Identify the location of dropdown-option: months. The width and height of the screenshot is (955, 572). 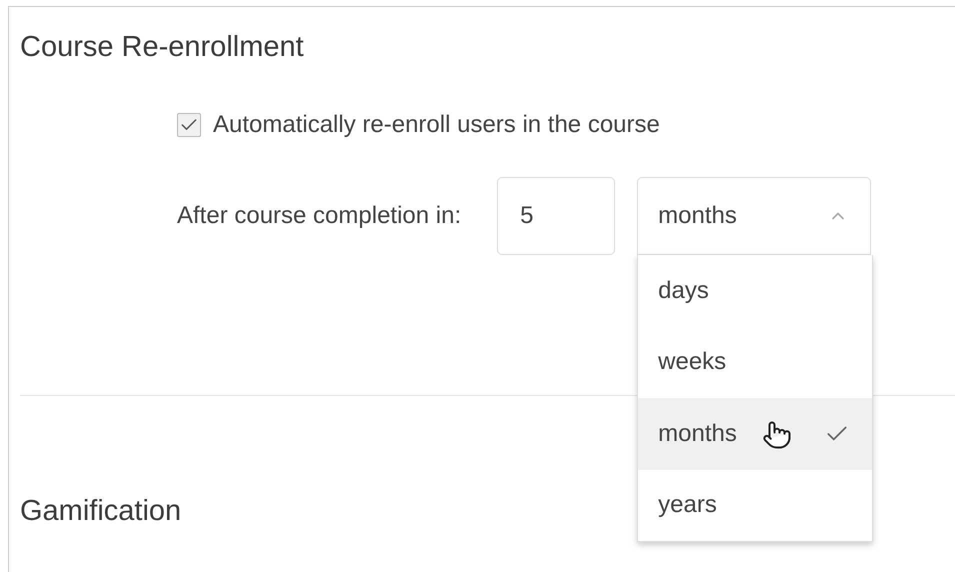
(755, 434).